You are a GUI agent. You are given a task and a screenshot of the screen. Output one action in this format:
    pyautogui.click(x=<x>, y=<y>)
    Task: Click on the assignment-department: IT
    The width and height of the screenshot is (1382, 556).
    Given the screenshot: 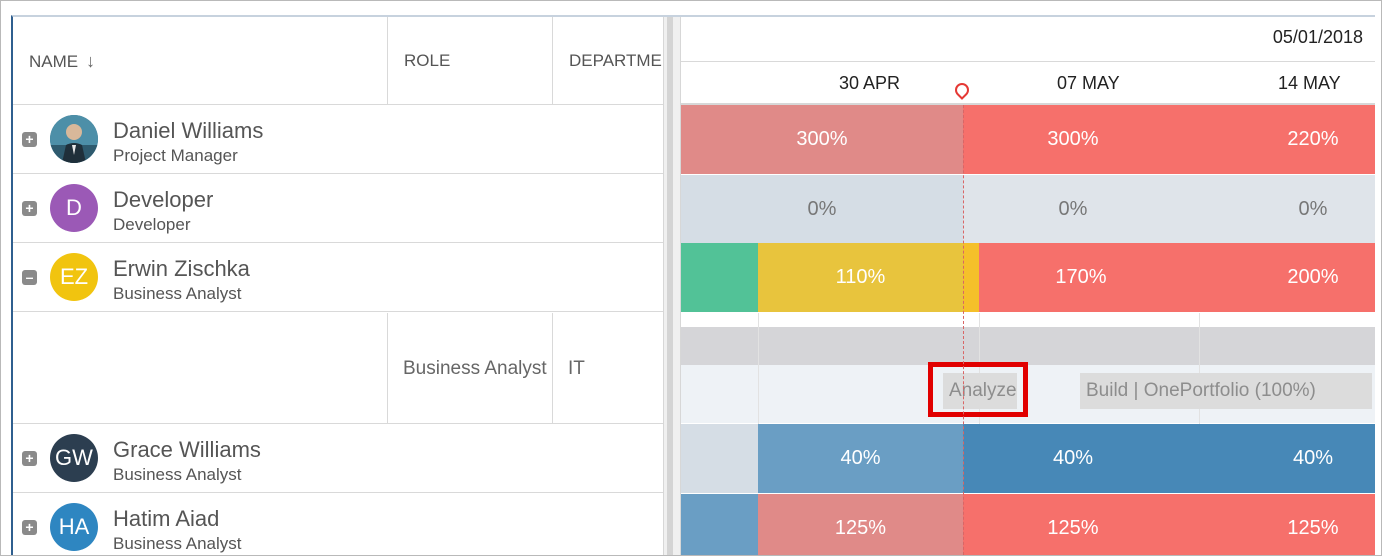 What is the action you would take?
    pyautogui.click(x=576, y=368)
    